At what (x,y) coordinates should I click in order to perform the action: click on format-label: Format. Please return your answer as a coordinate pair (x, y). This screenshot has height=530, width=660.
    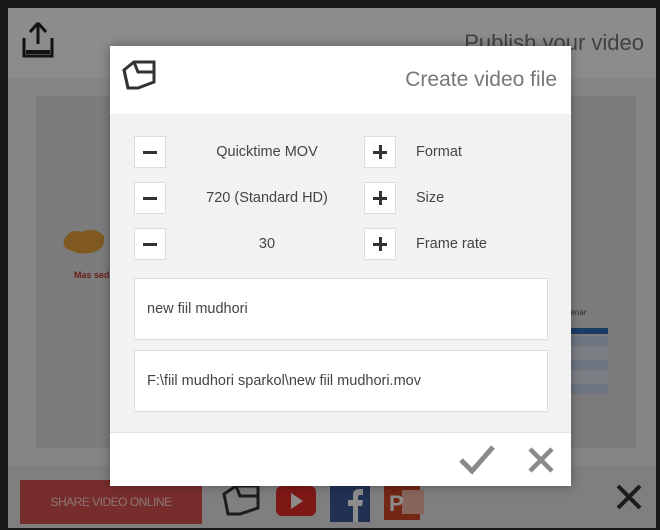
    Looking at the image, I should click on (439, 152).